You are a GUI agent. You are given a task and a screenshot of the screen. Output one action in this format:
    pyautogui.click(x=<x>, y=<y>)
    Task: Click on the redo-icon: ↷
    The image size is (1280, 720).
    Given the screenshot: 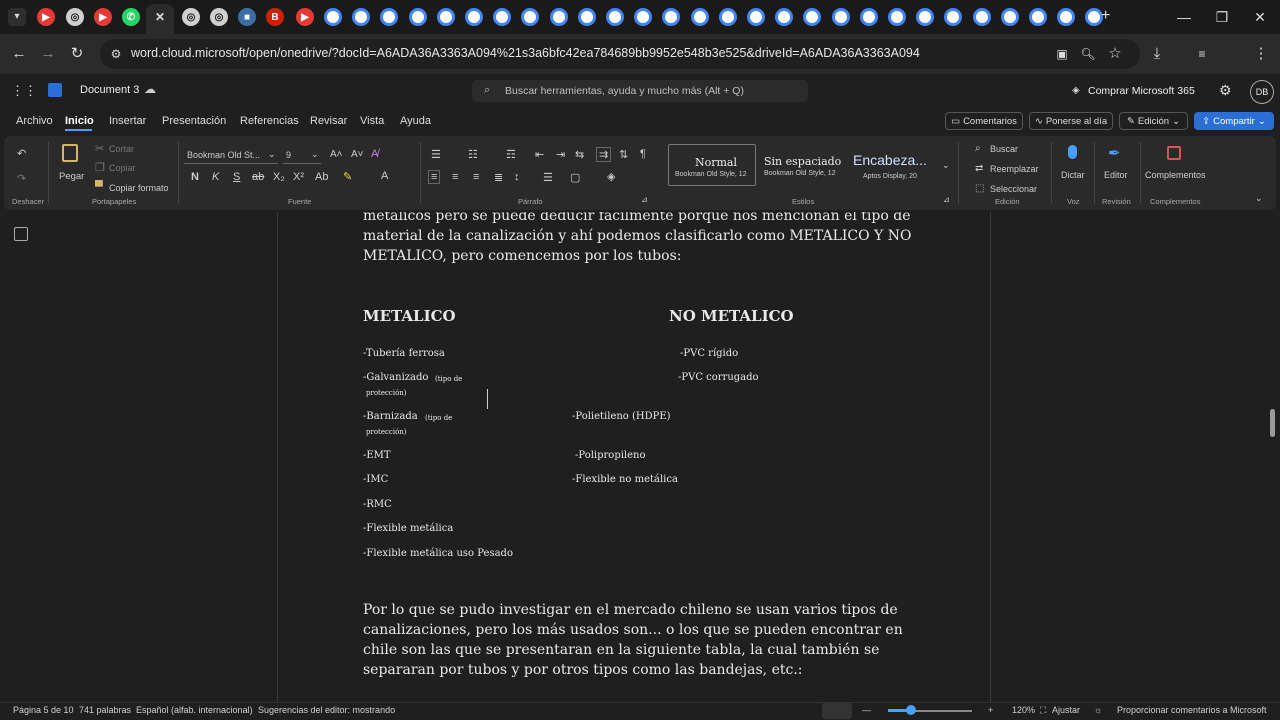 What is the action you would take?
    pyautogui.click(x=21, y=178)
    